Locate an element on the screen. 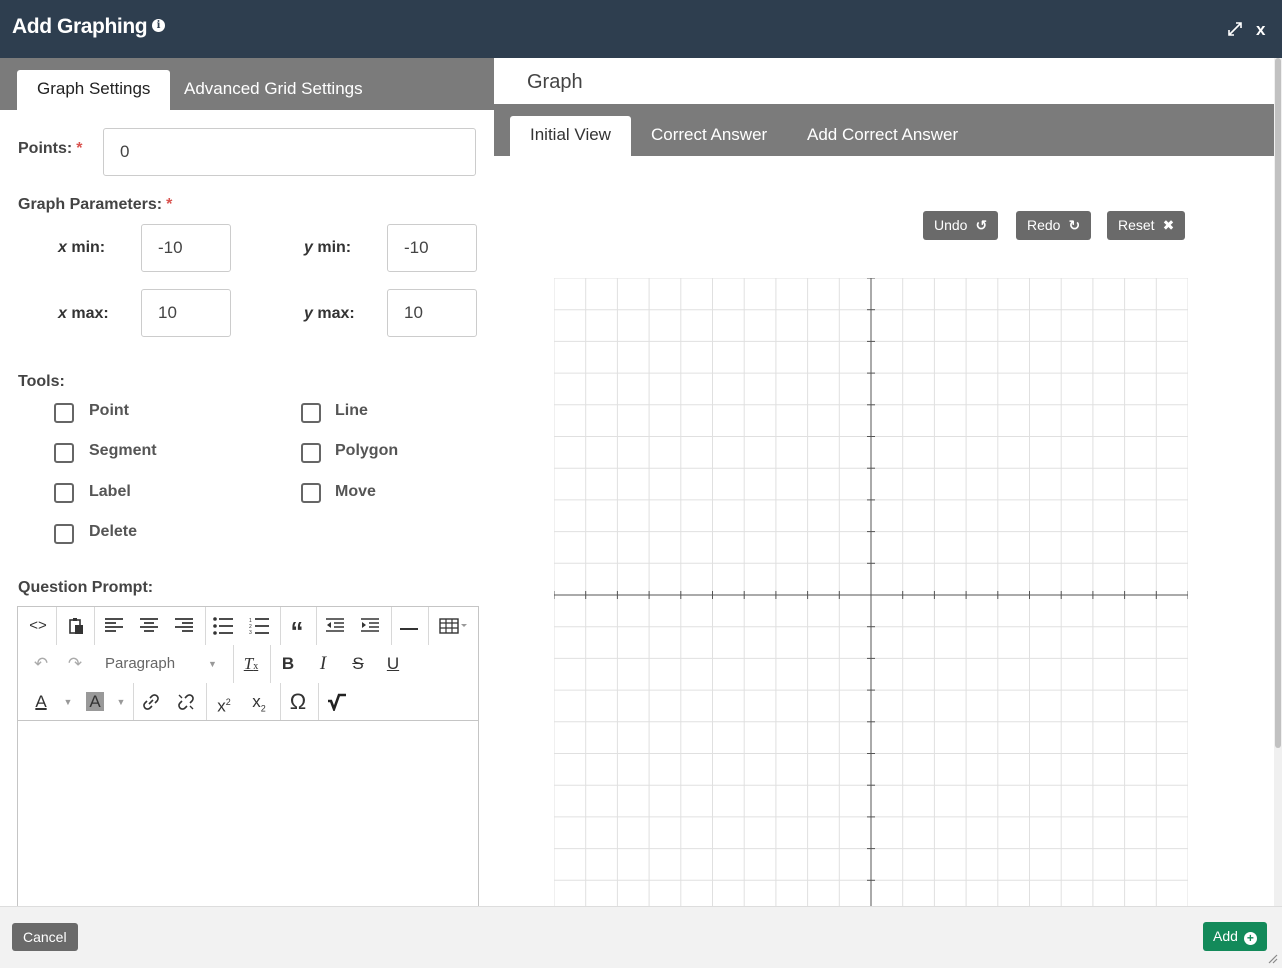 This screenshot has height=968, width=1282. question-prompt-editor is located at coordinates (248, 813).